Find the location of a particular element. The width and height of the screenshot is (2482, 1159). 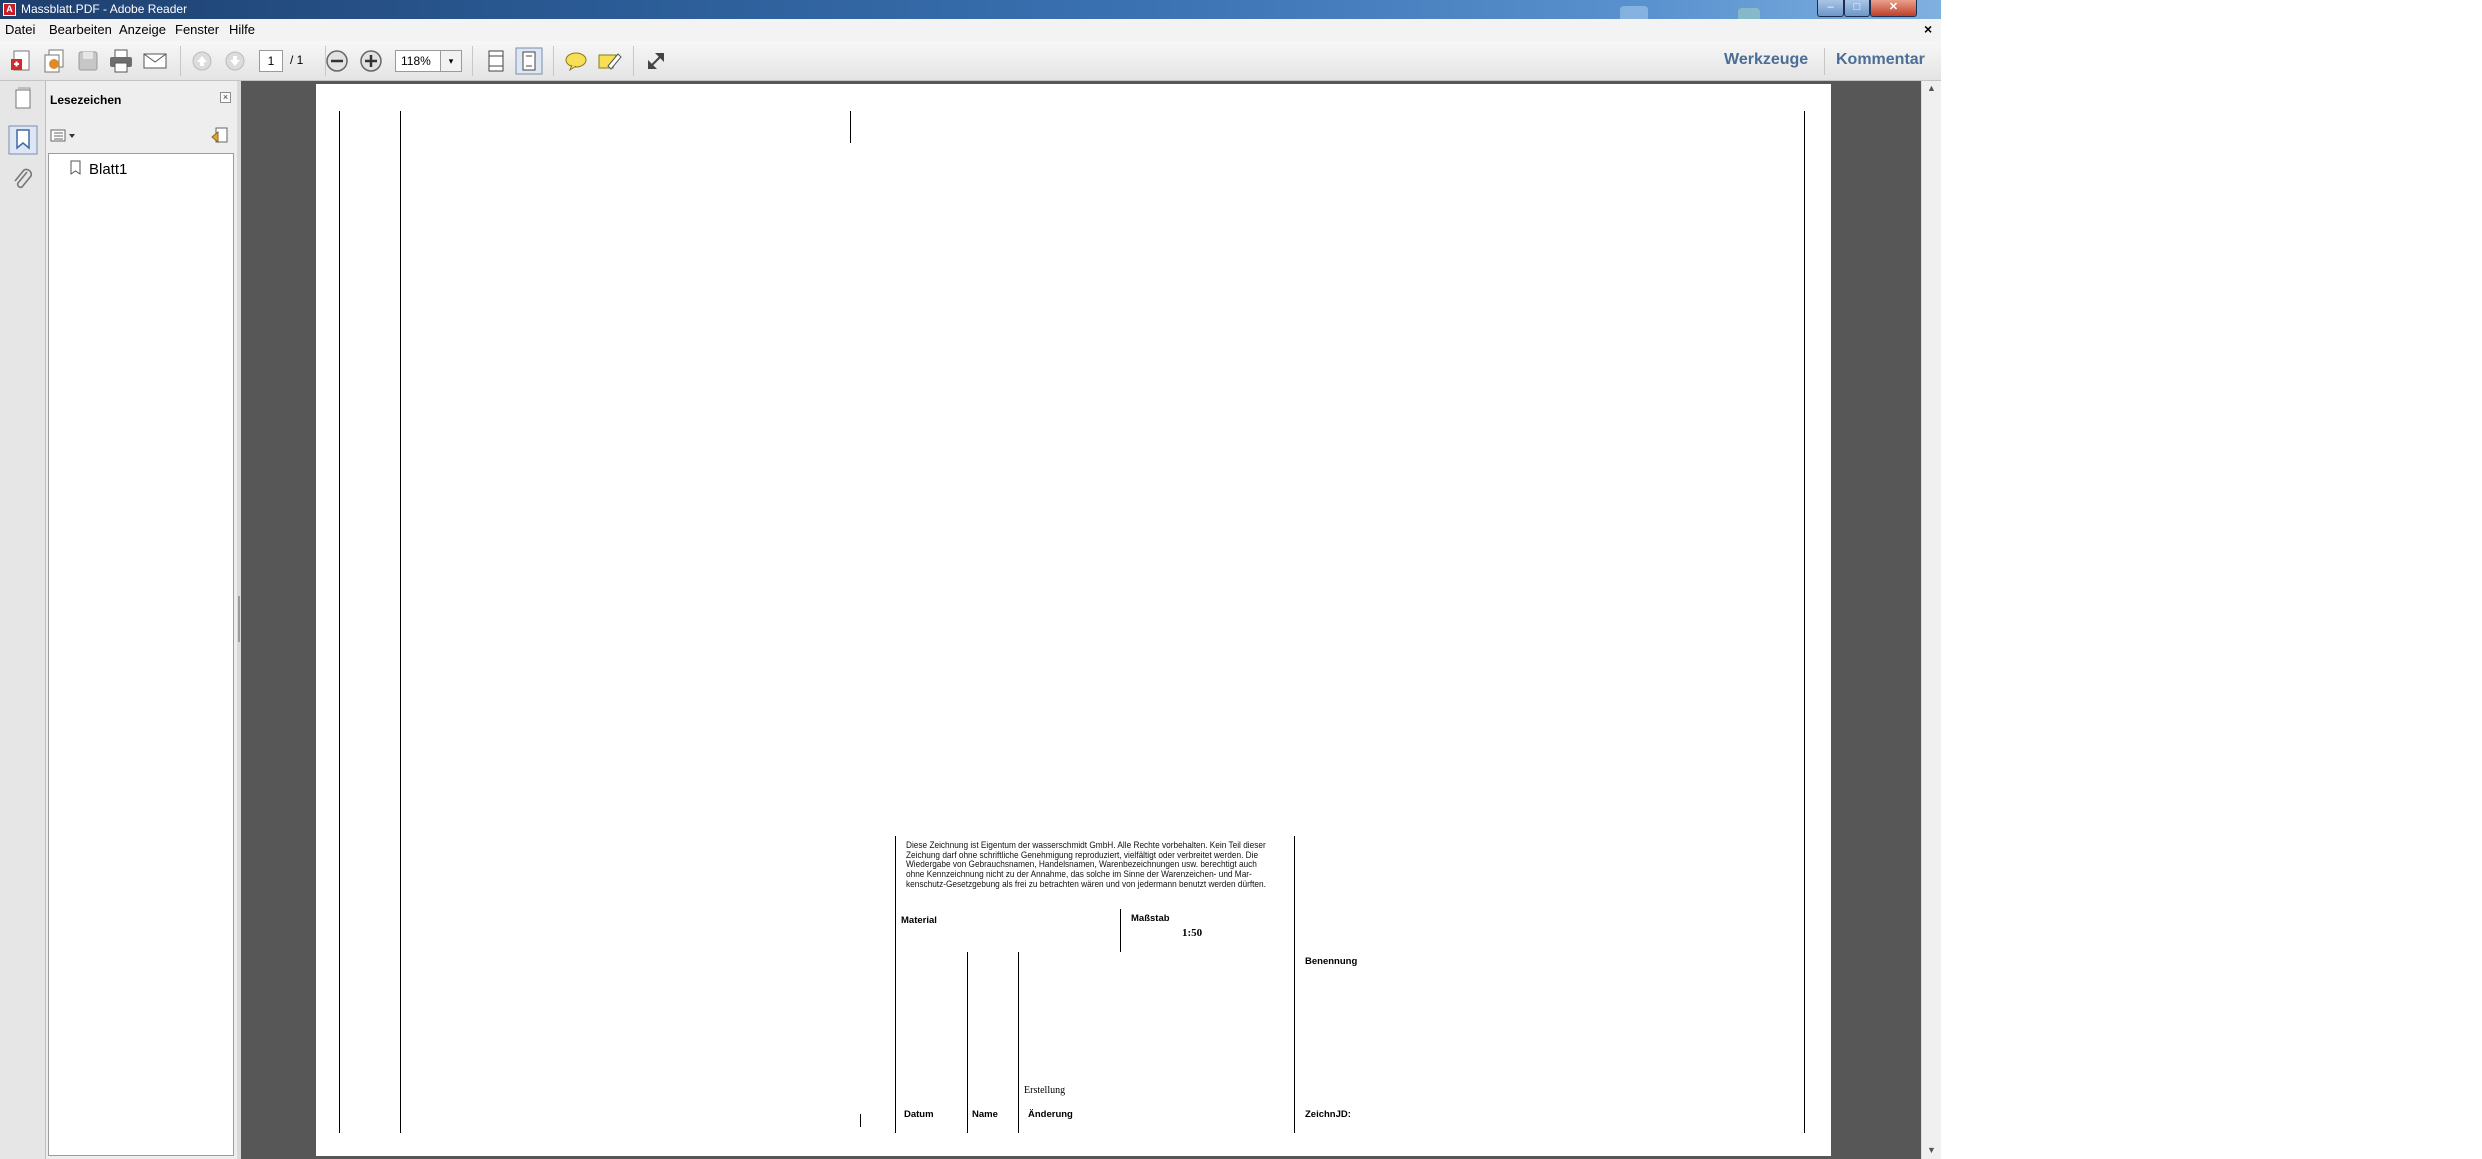

bookmark-list: Blatt1 is located at coordinates (141, 654).